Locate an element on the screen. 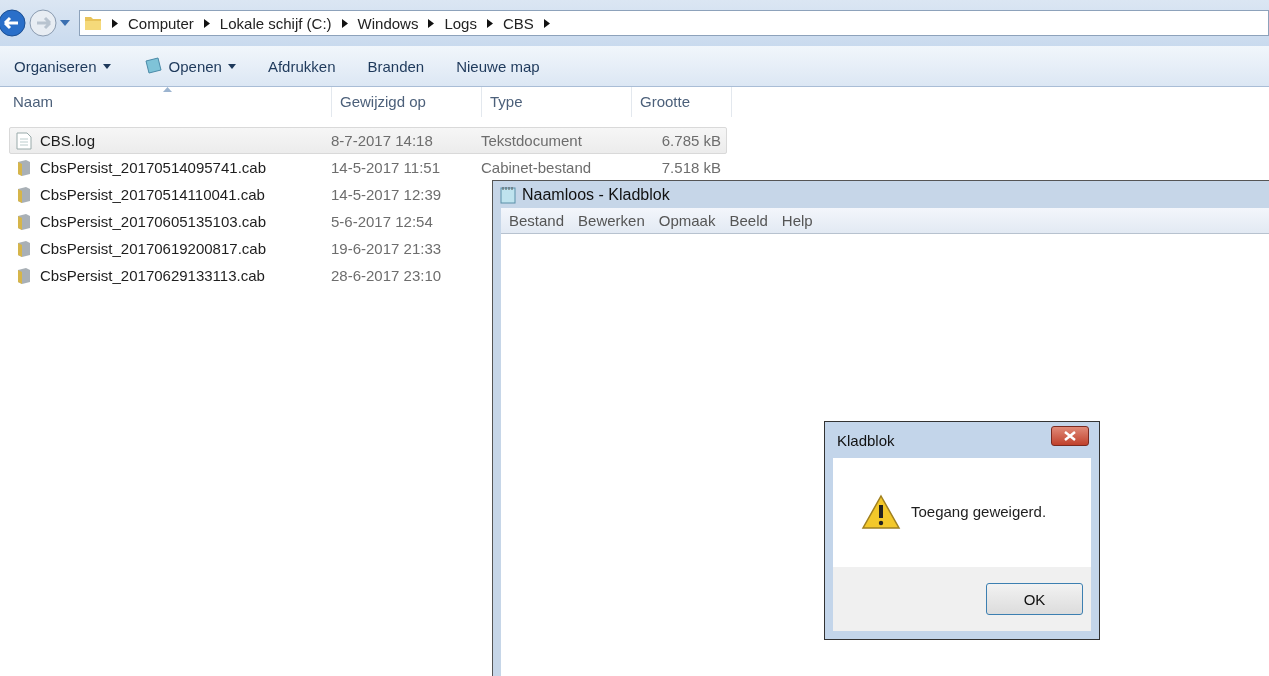 The height and width of the screenshot is (676, 1269). table-cell-text: 7.518 kB is located at coordinates (690, 167).